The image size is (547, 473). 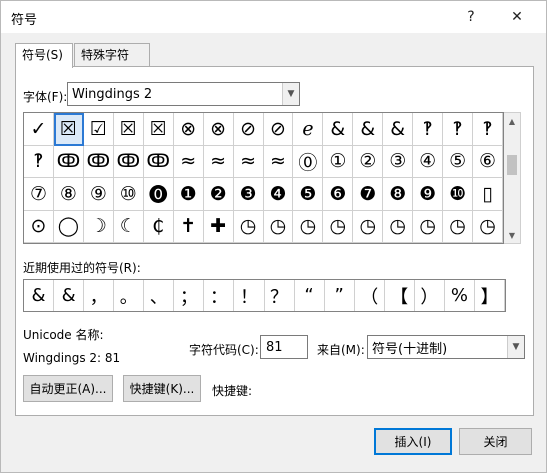 What do you see at coordinates (410, 349) in the screenshot?
I see `from-select-value: 符号(十进制)` at bounding box center [410, 349].